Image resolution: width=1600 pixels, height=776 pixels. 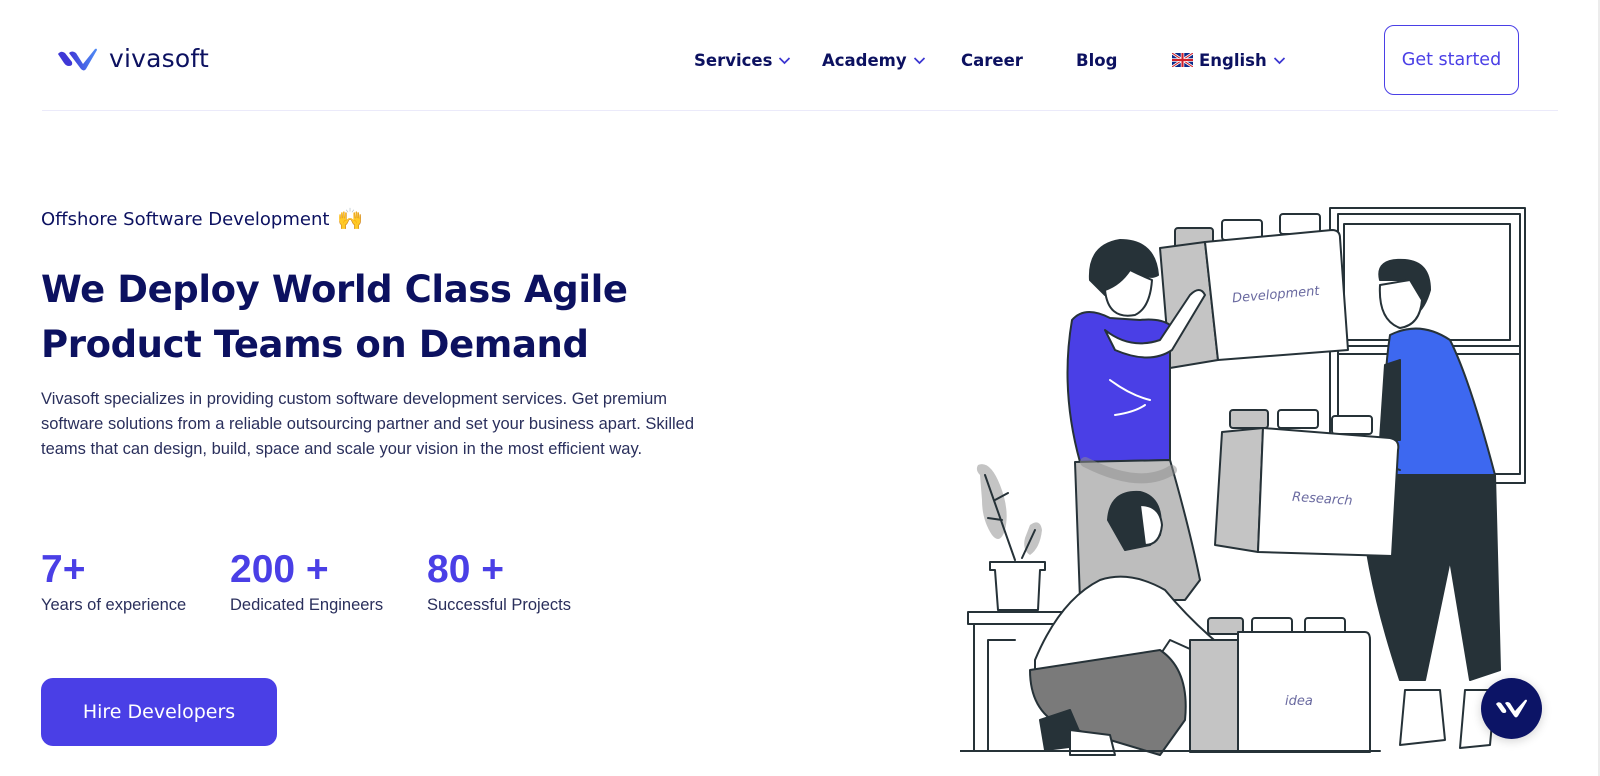 What do you see at coordinates (159, 712) in the screenshot?
I see `hire-developers-button: Hire Developers` at bounding box center [159, 712].